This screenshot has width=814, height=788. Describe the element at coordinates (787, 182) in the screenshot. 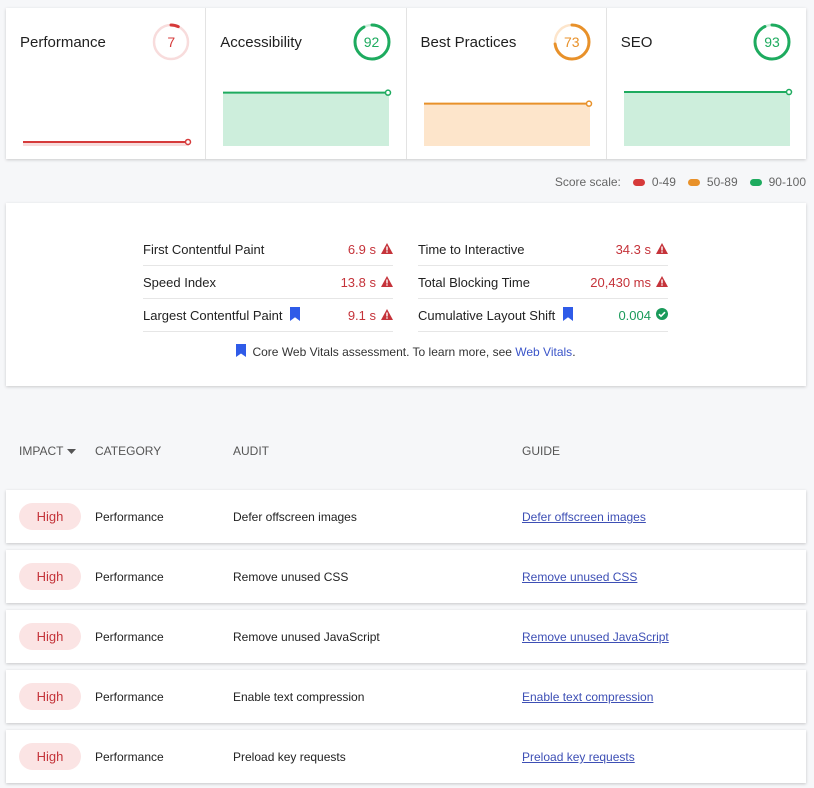

I see `scale-range-good: 90-100` at that location.